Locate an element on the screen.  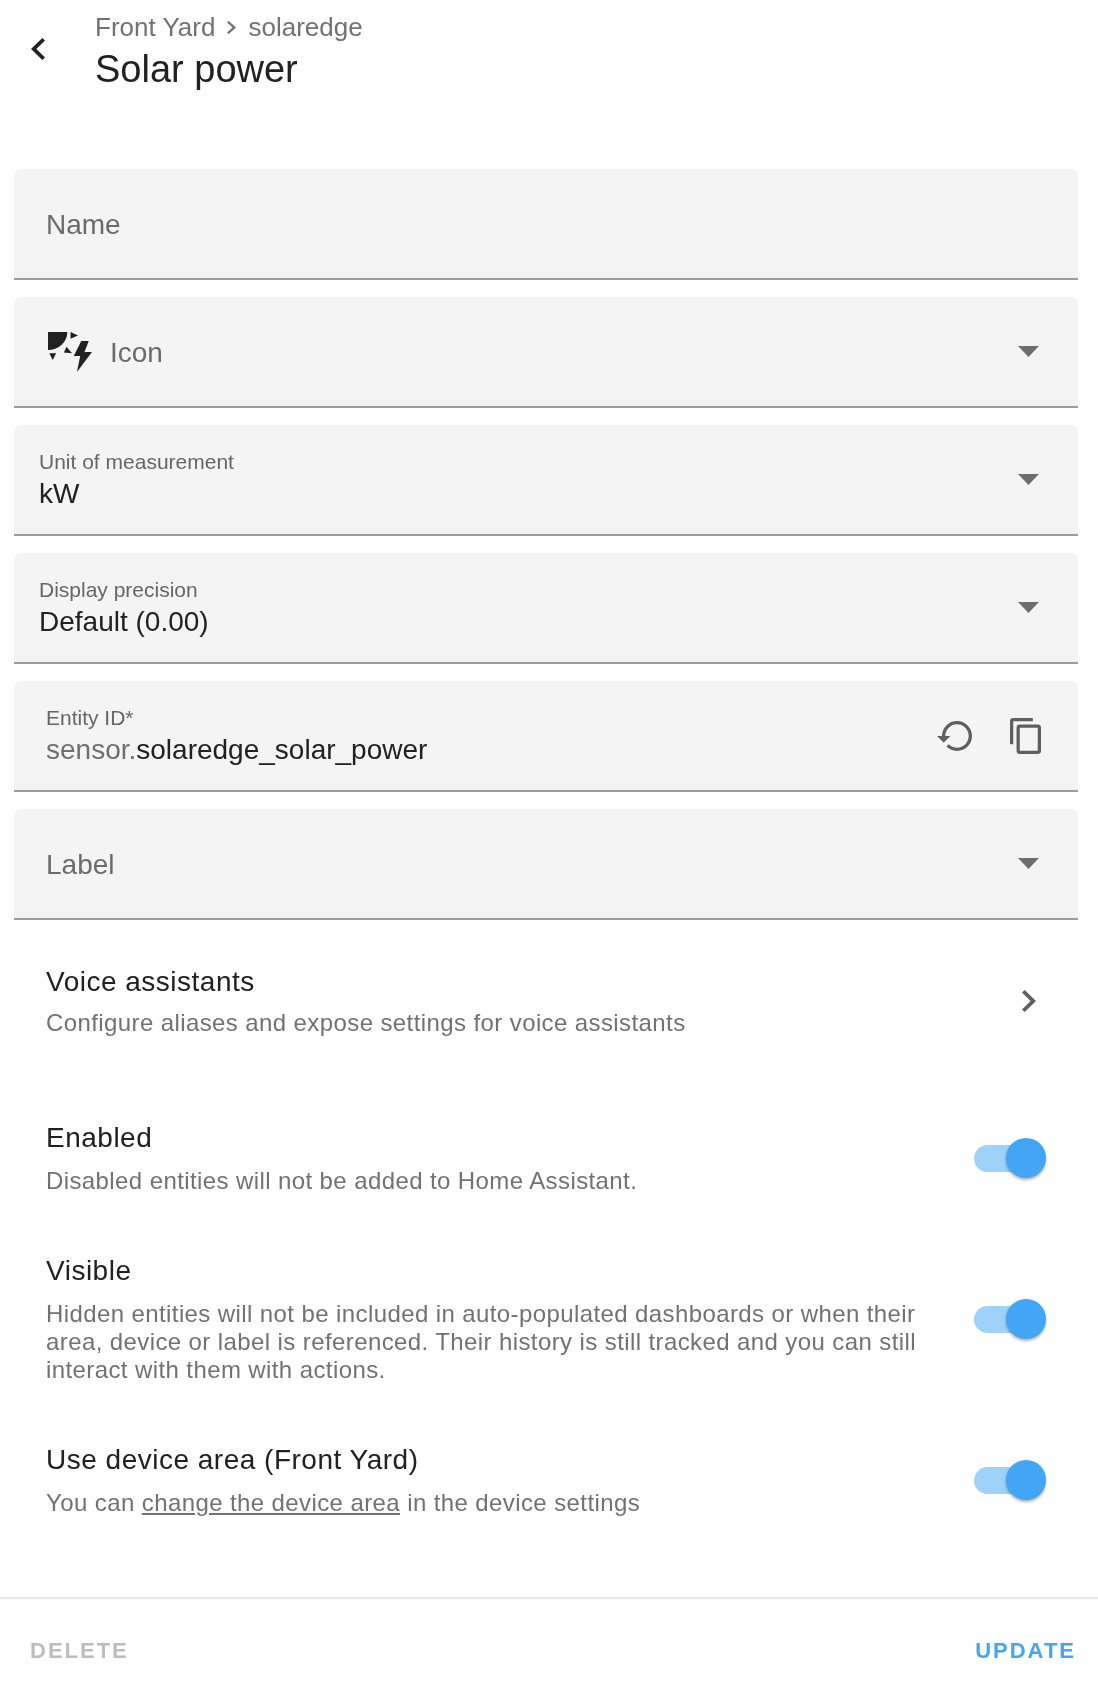
field-label: Name is located at coordinates (83, 224).